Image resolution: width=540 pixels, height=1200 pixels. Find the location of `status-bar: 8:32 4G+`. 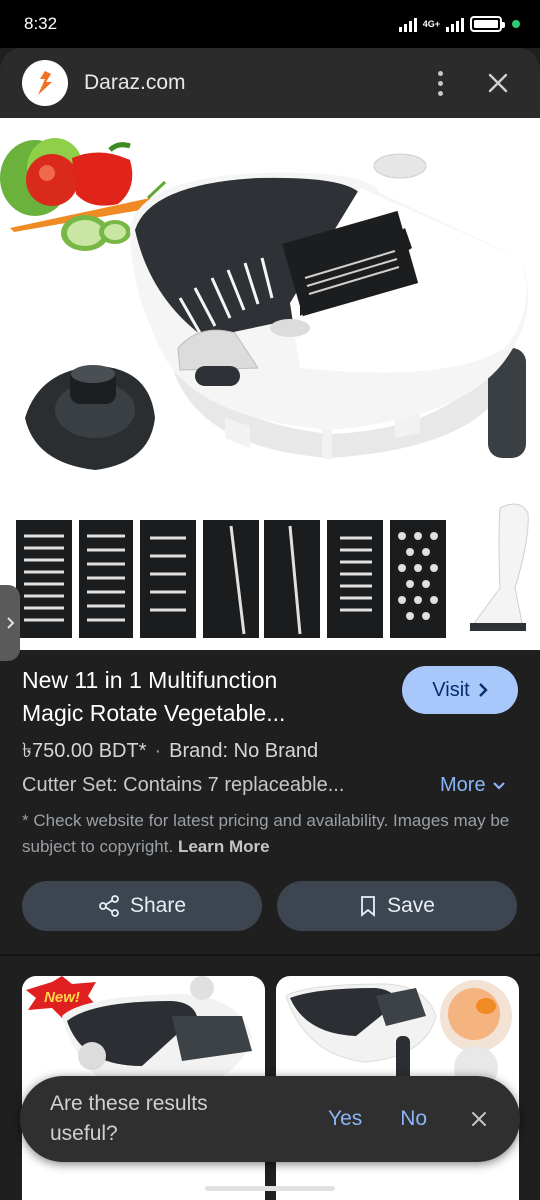

status-bar: 8:32 4G+ is located at coordinates (270, 24).